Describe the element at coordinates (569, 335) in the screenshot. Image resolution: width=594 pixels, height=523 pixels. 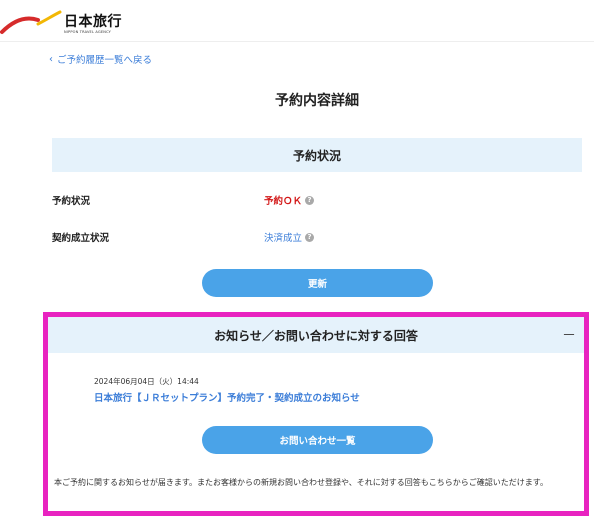
I see `collapse-icon: －` at that location.